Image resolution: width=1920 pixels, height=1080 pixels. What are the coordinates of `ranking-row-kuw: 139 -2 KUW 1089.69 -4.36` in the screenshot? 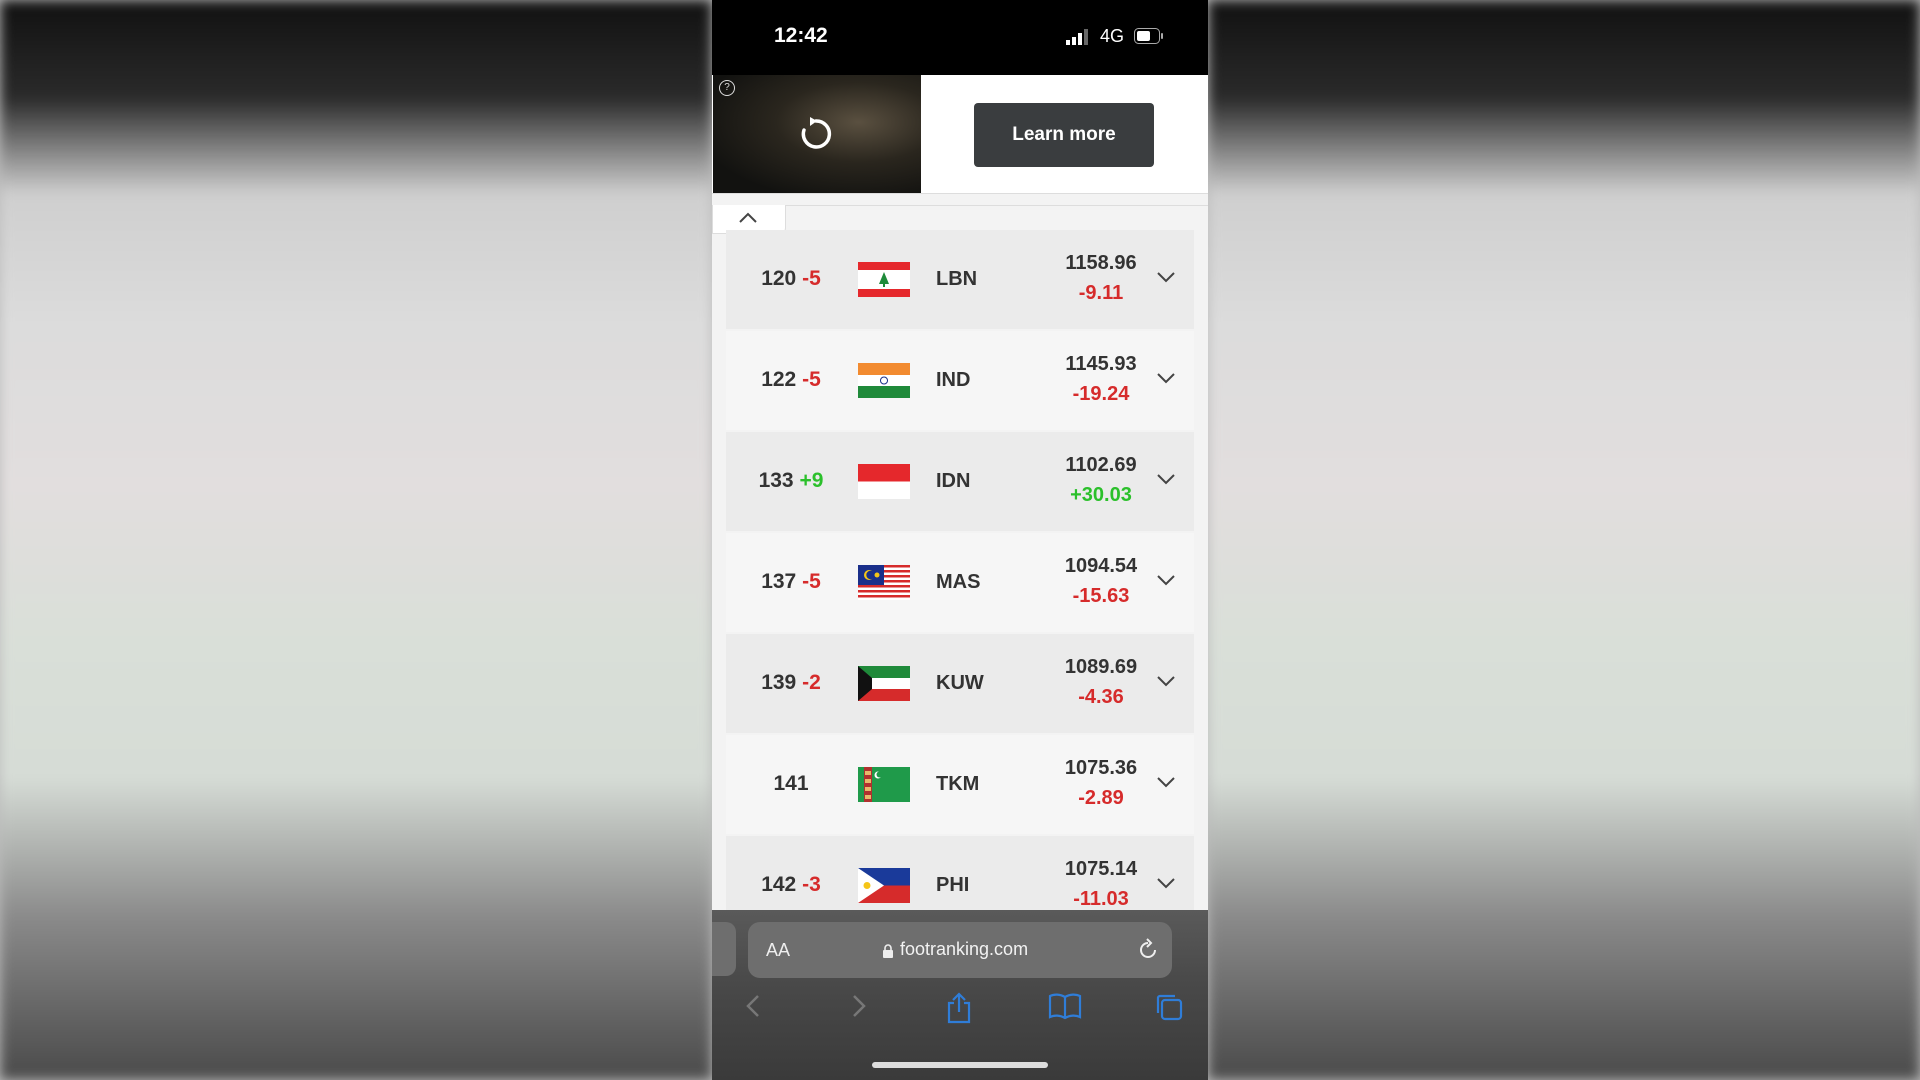 It's located at (960, 683).